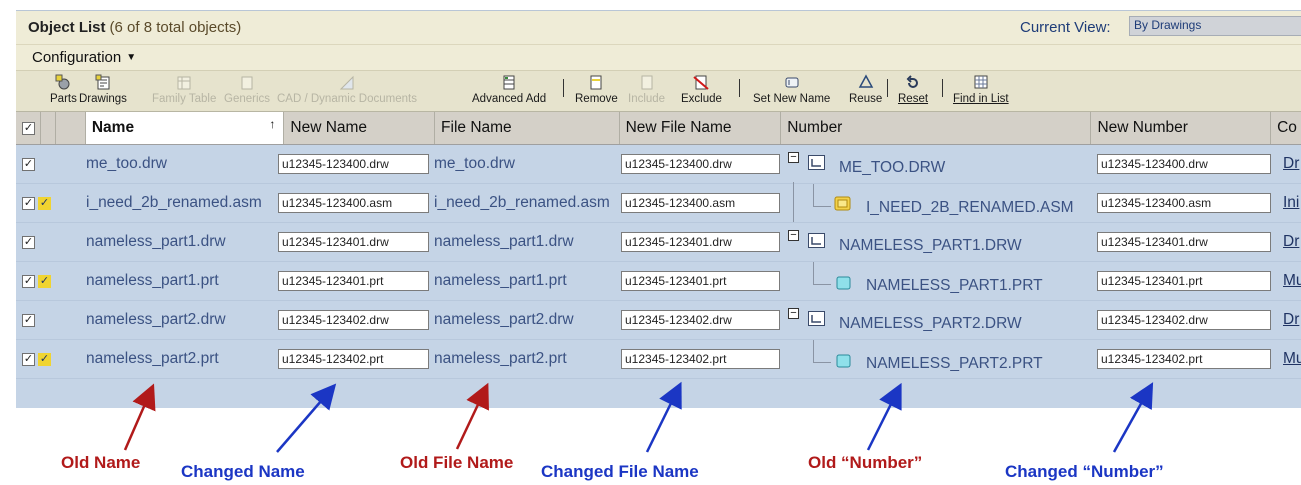 This screenshot has width=1301, height=485. Describe the element at coordinates (472, 416) in the screenshot. I see `old-file-name-arrow` at that location.